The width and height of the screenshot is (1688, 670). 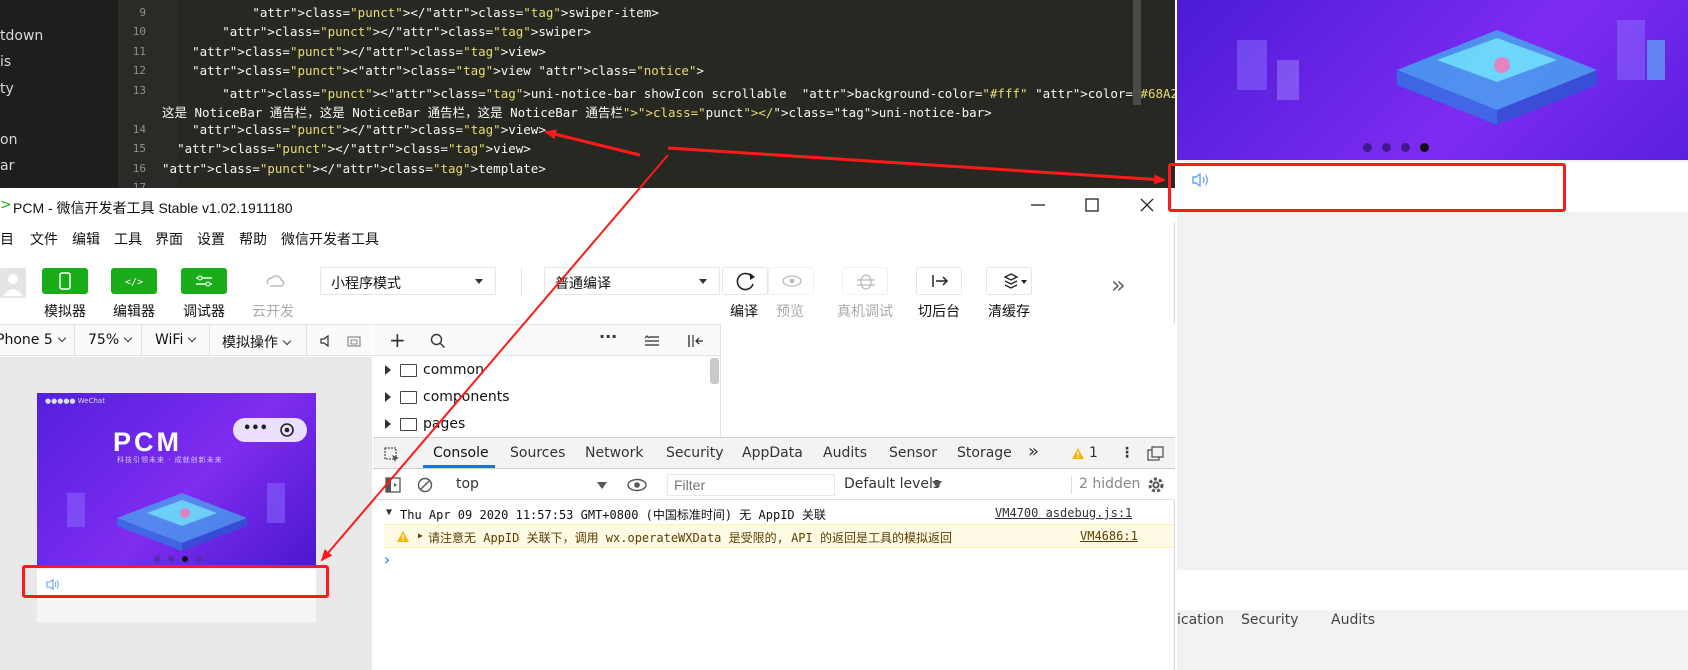 I want to click on arrow-to-simulator, so click(x=494, y=358).